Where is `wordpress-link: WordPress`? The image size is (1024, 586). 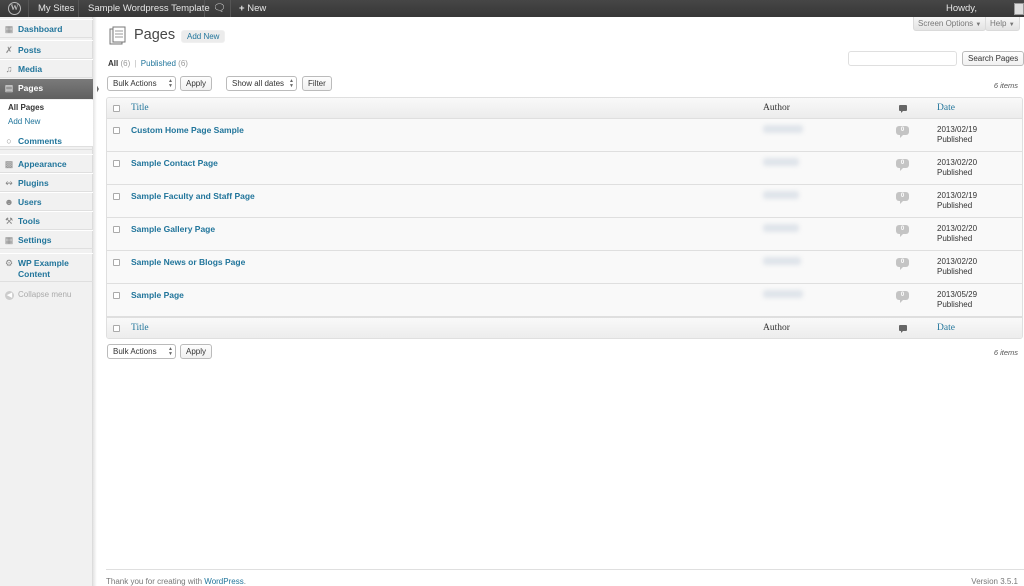
wordpress-link: WordPress is located at coordinates (223, 581).